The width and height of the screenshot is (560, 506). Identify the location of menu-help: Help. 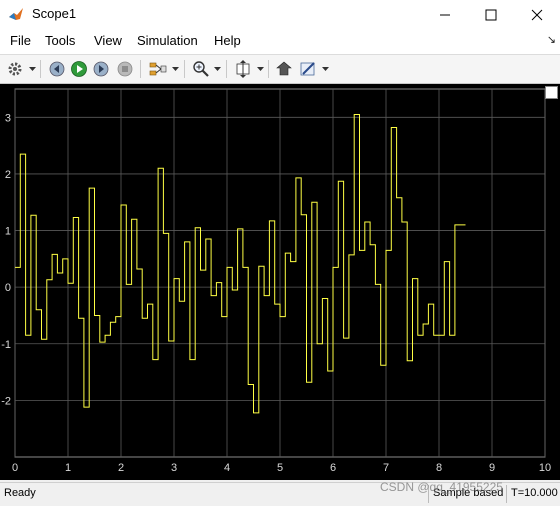
(227, 40).